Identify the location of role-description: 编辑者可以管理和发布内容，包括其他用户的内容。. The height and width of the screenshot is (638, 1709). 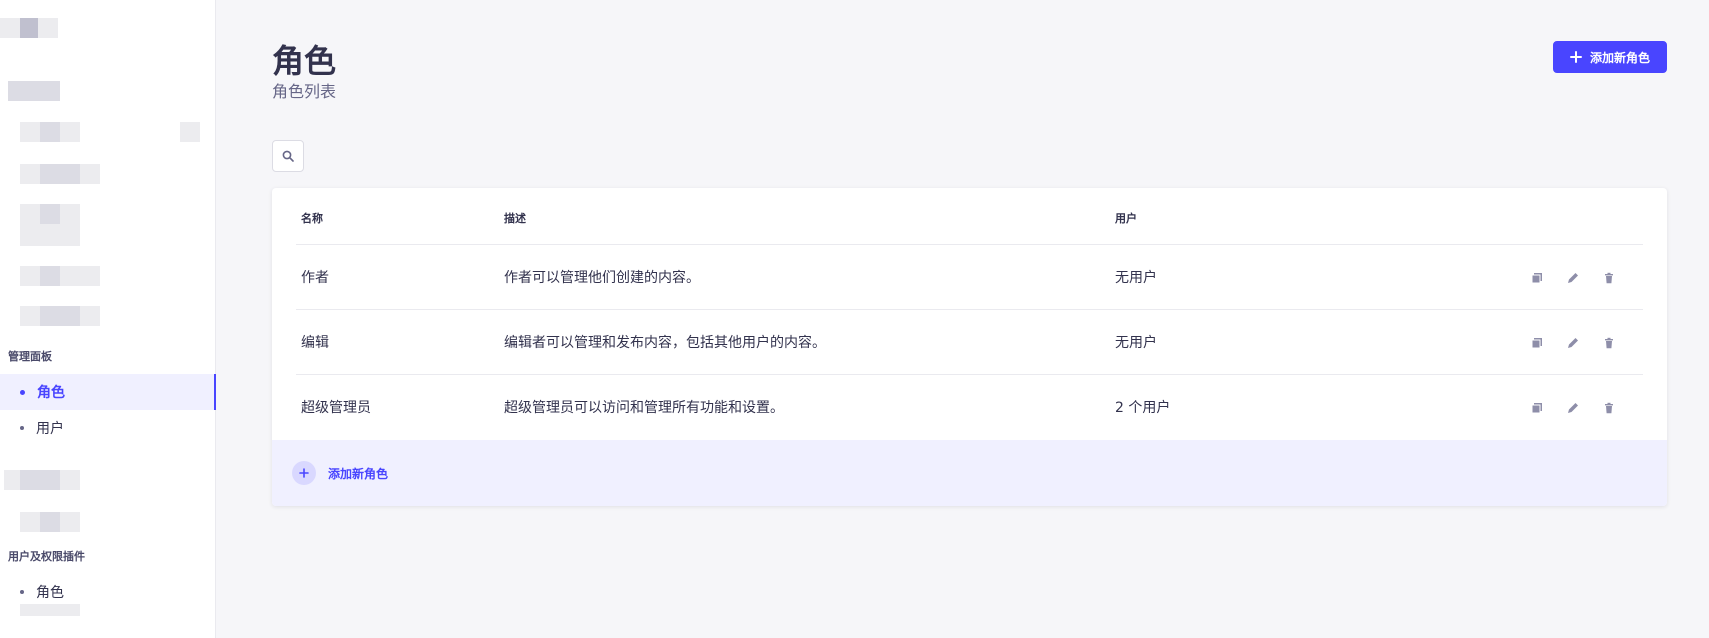
(665, 343).